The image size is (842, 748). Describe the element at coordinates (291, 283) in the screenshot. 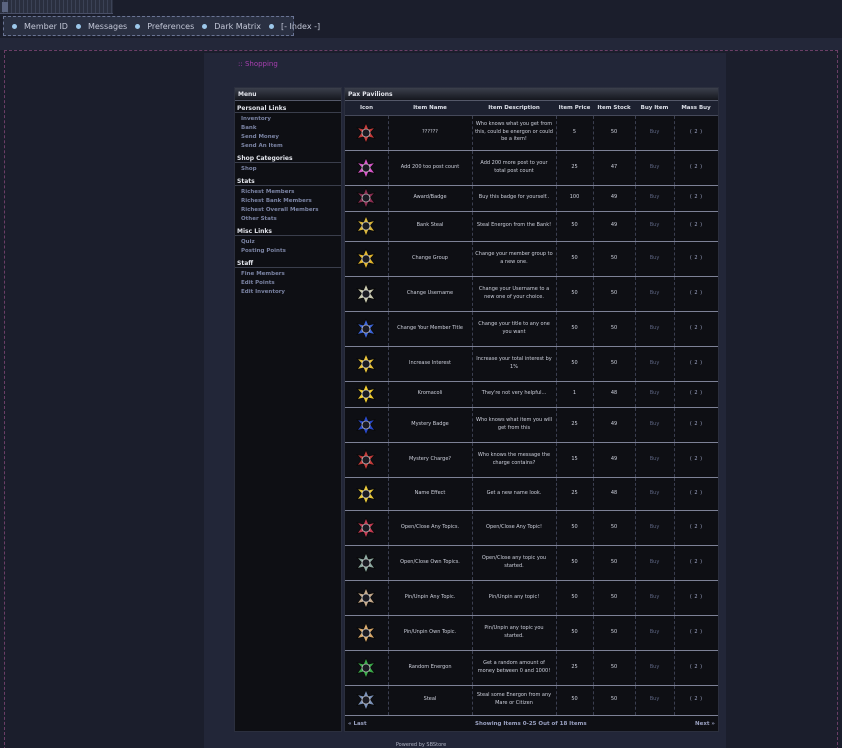

I see `menu-link: Edit Points` at that location.